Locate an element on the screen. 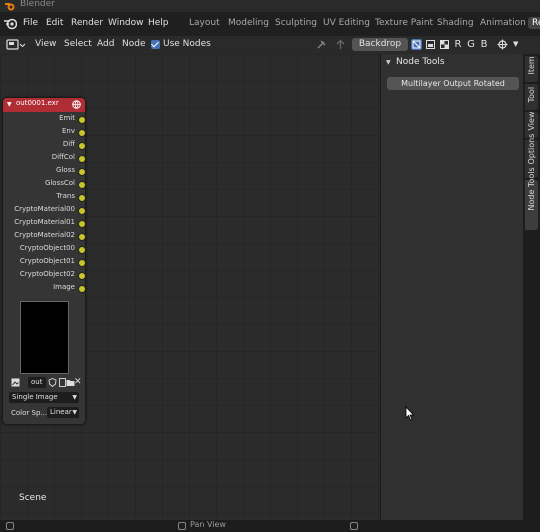  blender-menu-icon is located at coordinates (10, 23).